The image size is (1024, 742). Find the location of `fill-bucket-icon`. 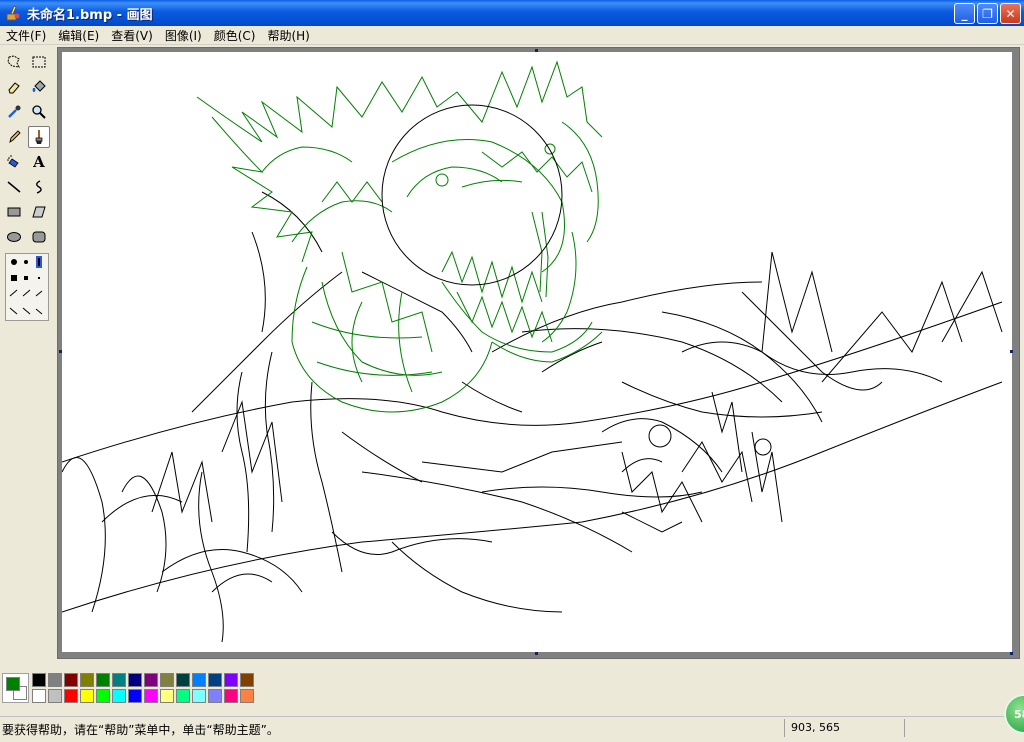

fill-bucket-icon is located at coordinates (39, 86).